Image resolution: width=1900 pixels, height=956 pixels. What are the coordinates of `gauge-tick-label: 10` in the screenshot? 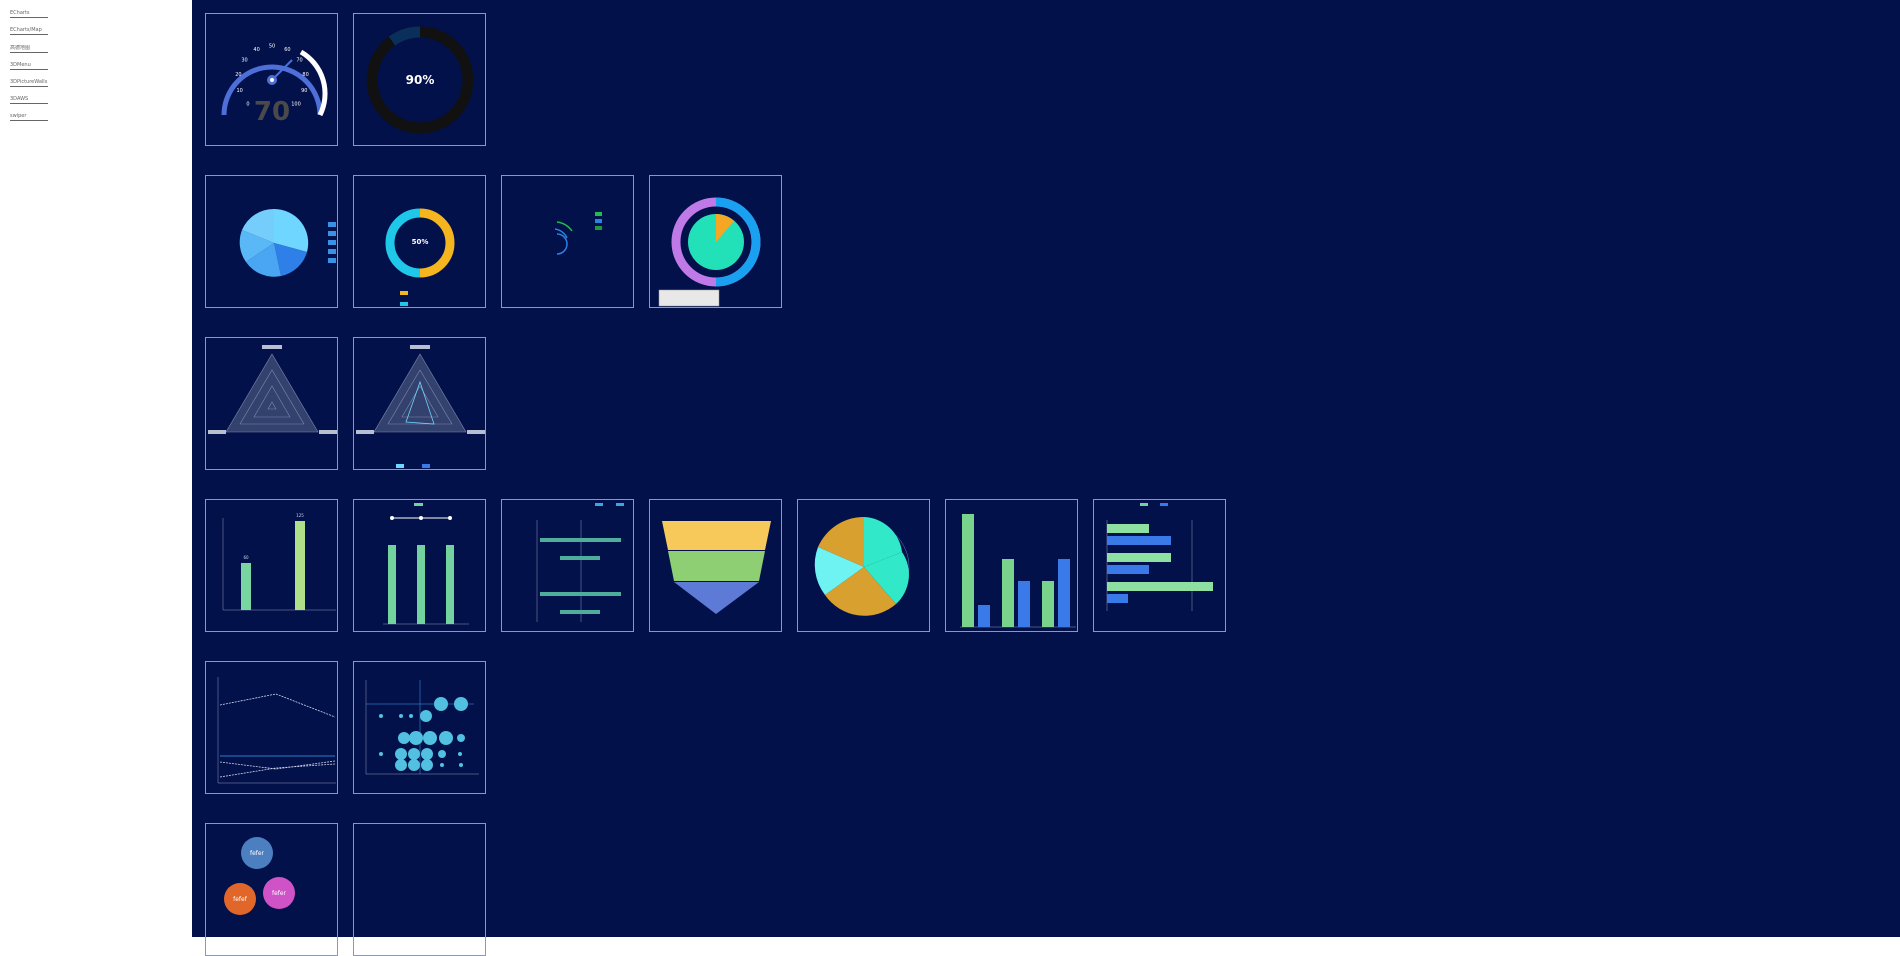 It's located at (240, 91).